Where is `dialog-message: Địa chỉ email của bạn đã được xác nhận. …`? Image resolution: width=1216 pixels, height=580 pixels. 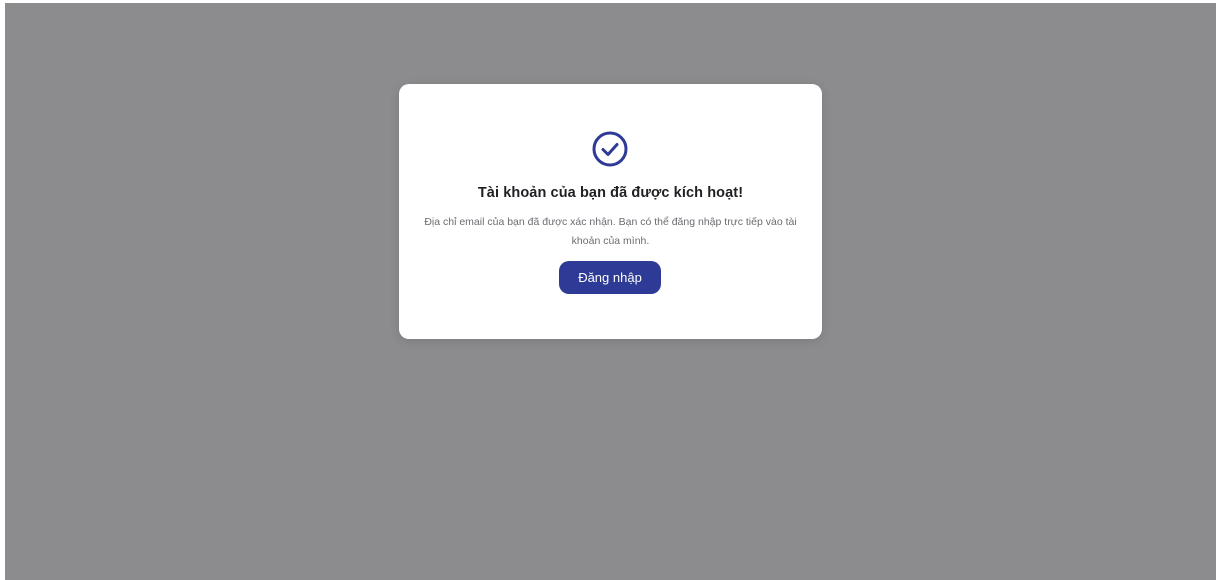 dialog-message: Địa chỉ email của bạn đã được xác nhận. … is located at coordinates (610, 231).